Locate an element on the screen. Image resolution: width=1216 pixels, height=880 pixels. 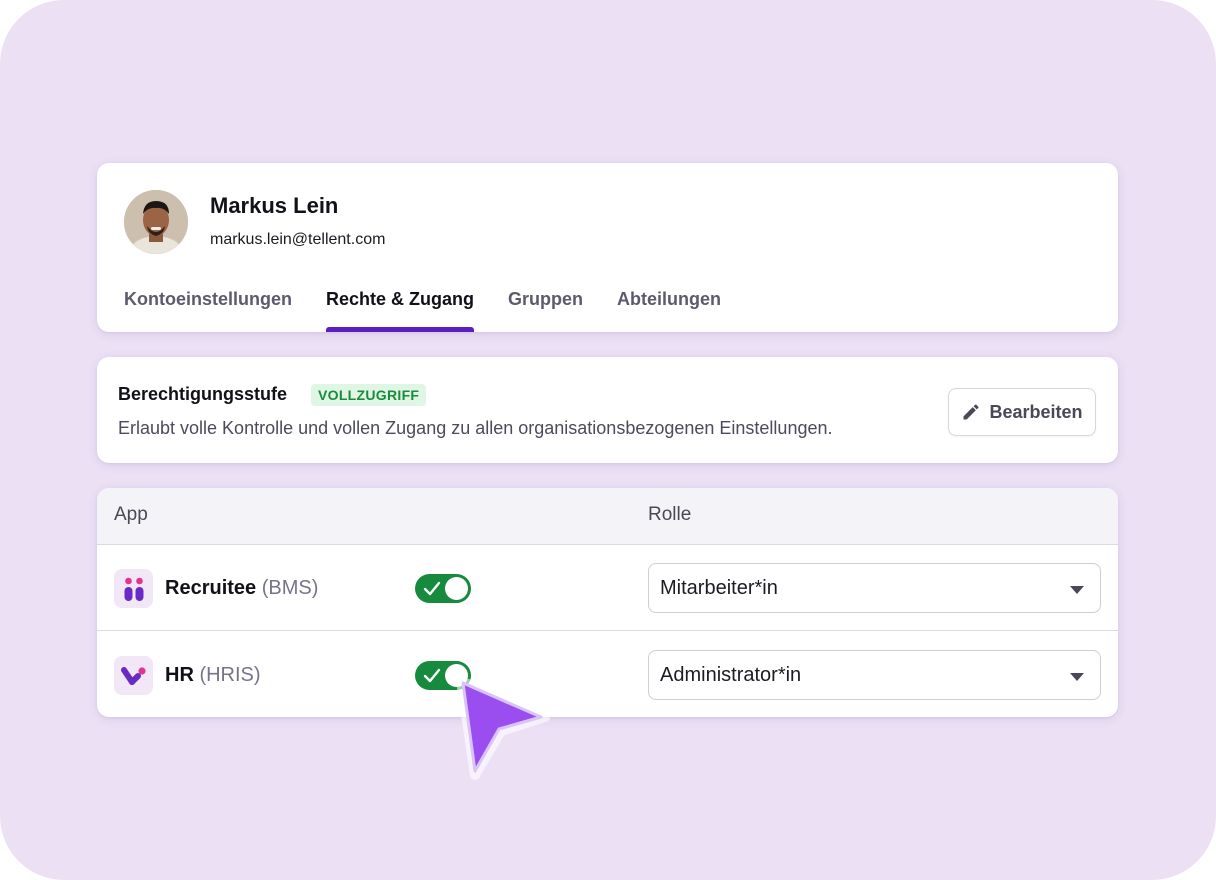
role-select: Mitarbeiter*in is located at coordinates (874, 588).